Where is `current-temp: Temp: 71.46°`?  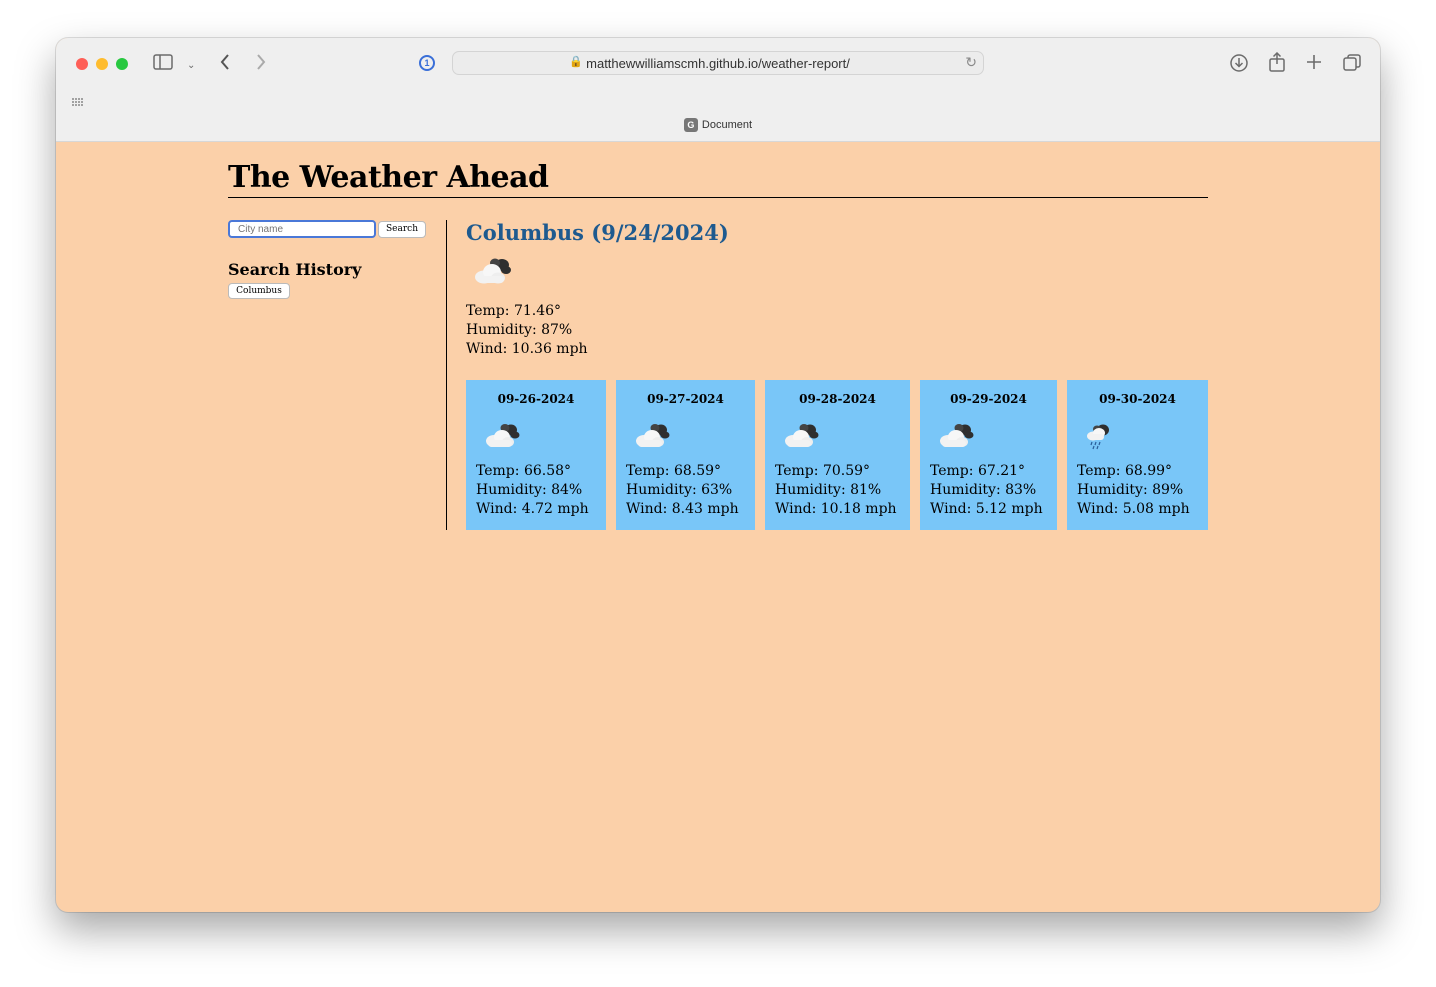 current-temp: Temp: 71.46° is located at coordinates (514, 311).